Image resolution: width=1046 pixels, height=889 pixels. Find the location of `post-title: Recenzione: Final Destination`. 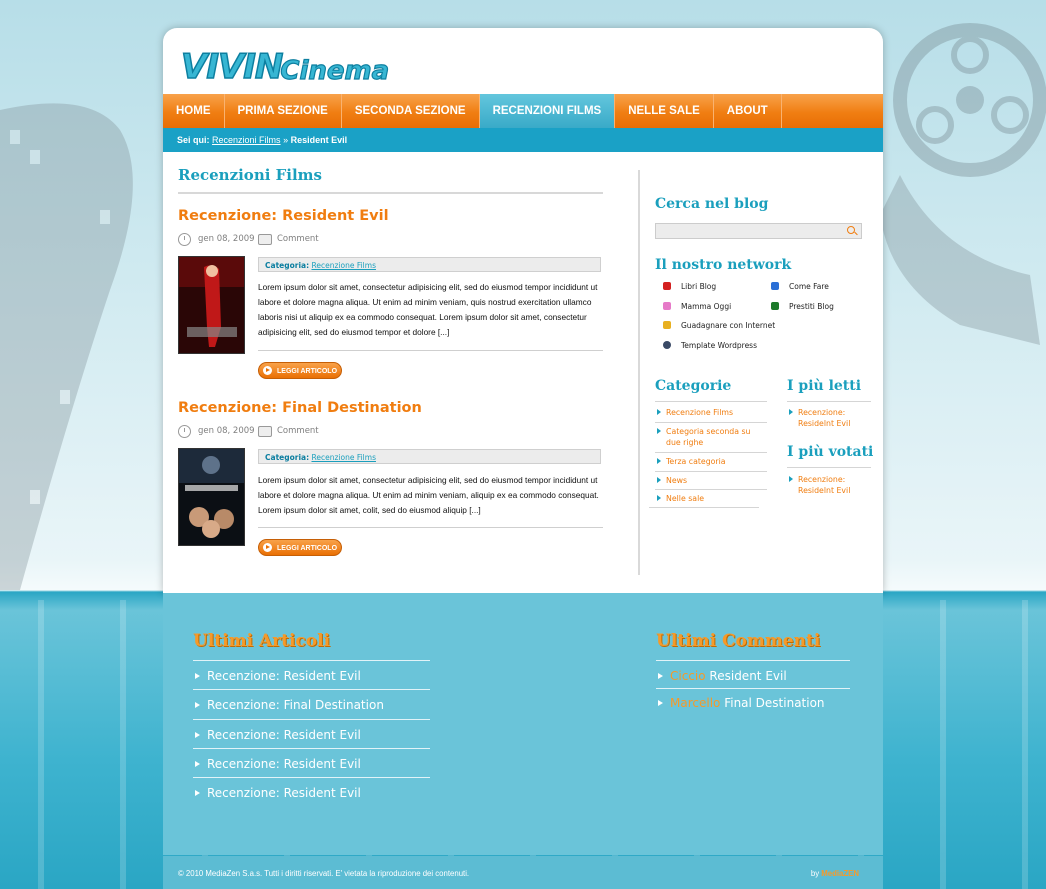

post-title: Recenzione: Final Destination is located at coordinates (300, 408).